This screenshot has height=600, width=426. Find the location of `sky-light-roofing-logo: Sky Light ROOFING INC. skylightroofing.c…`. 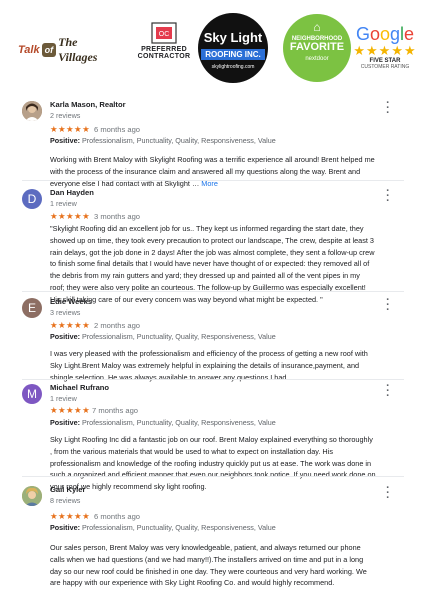

sky-light-roofing-logo: Sky Light ROOFING INC. skylightroofing.c… is located at coordinates (233, 48).